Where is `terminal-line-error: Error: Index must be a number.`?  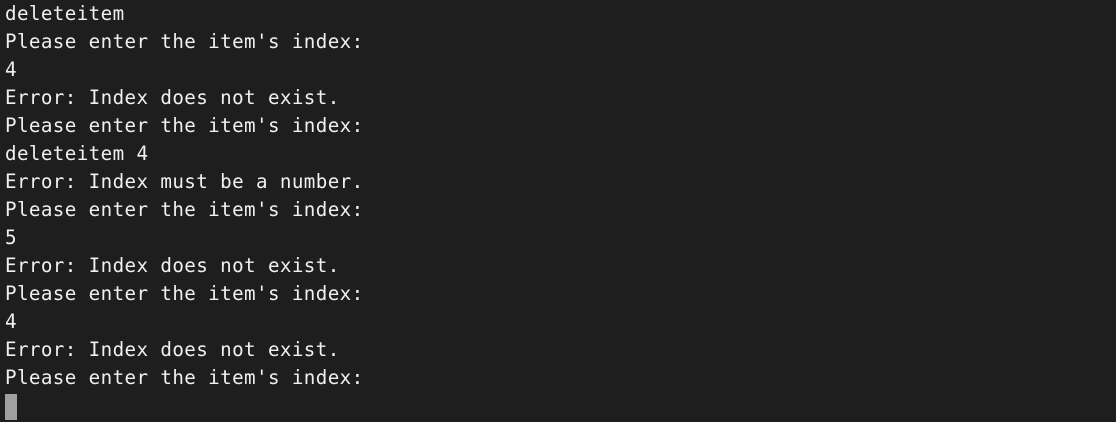 terminal-line-error: Error: Index must be a number. is located at coordinates (184, 181).